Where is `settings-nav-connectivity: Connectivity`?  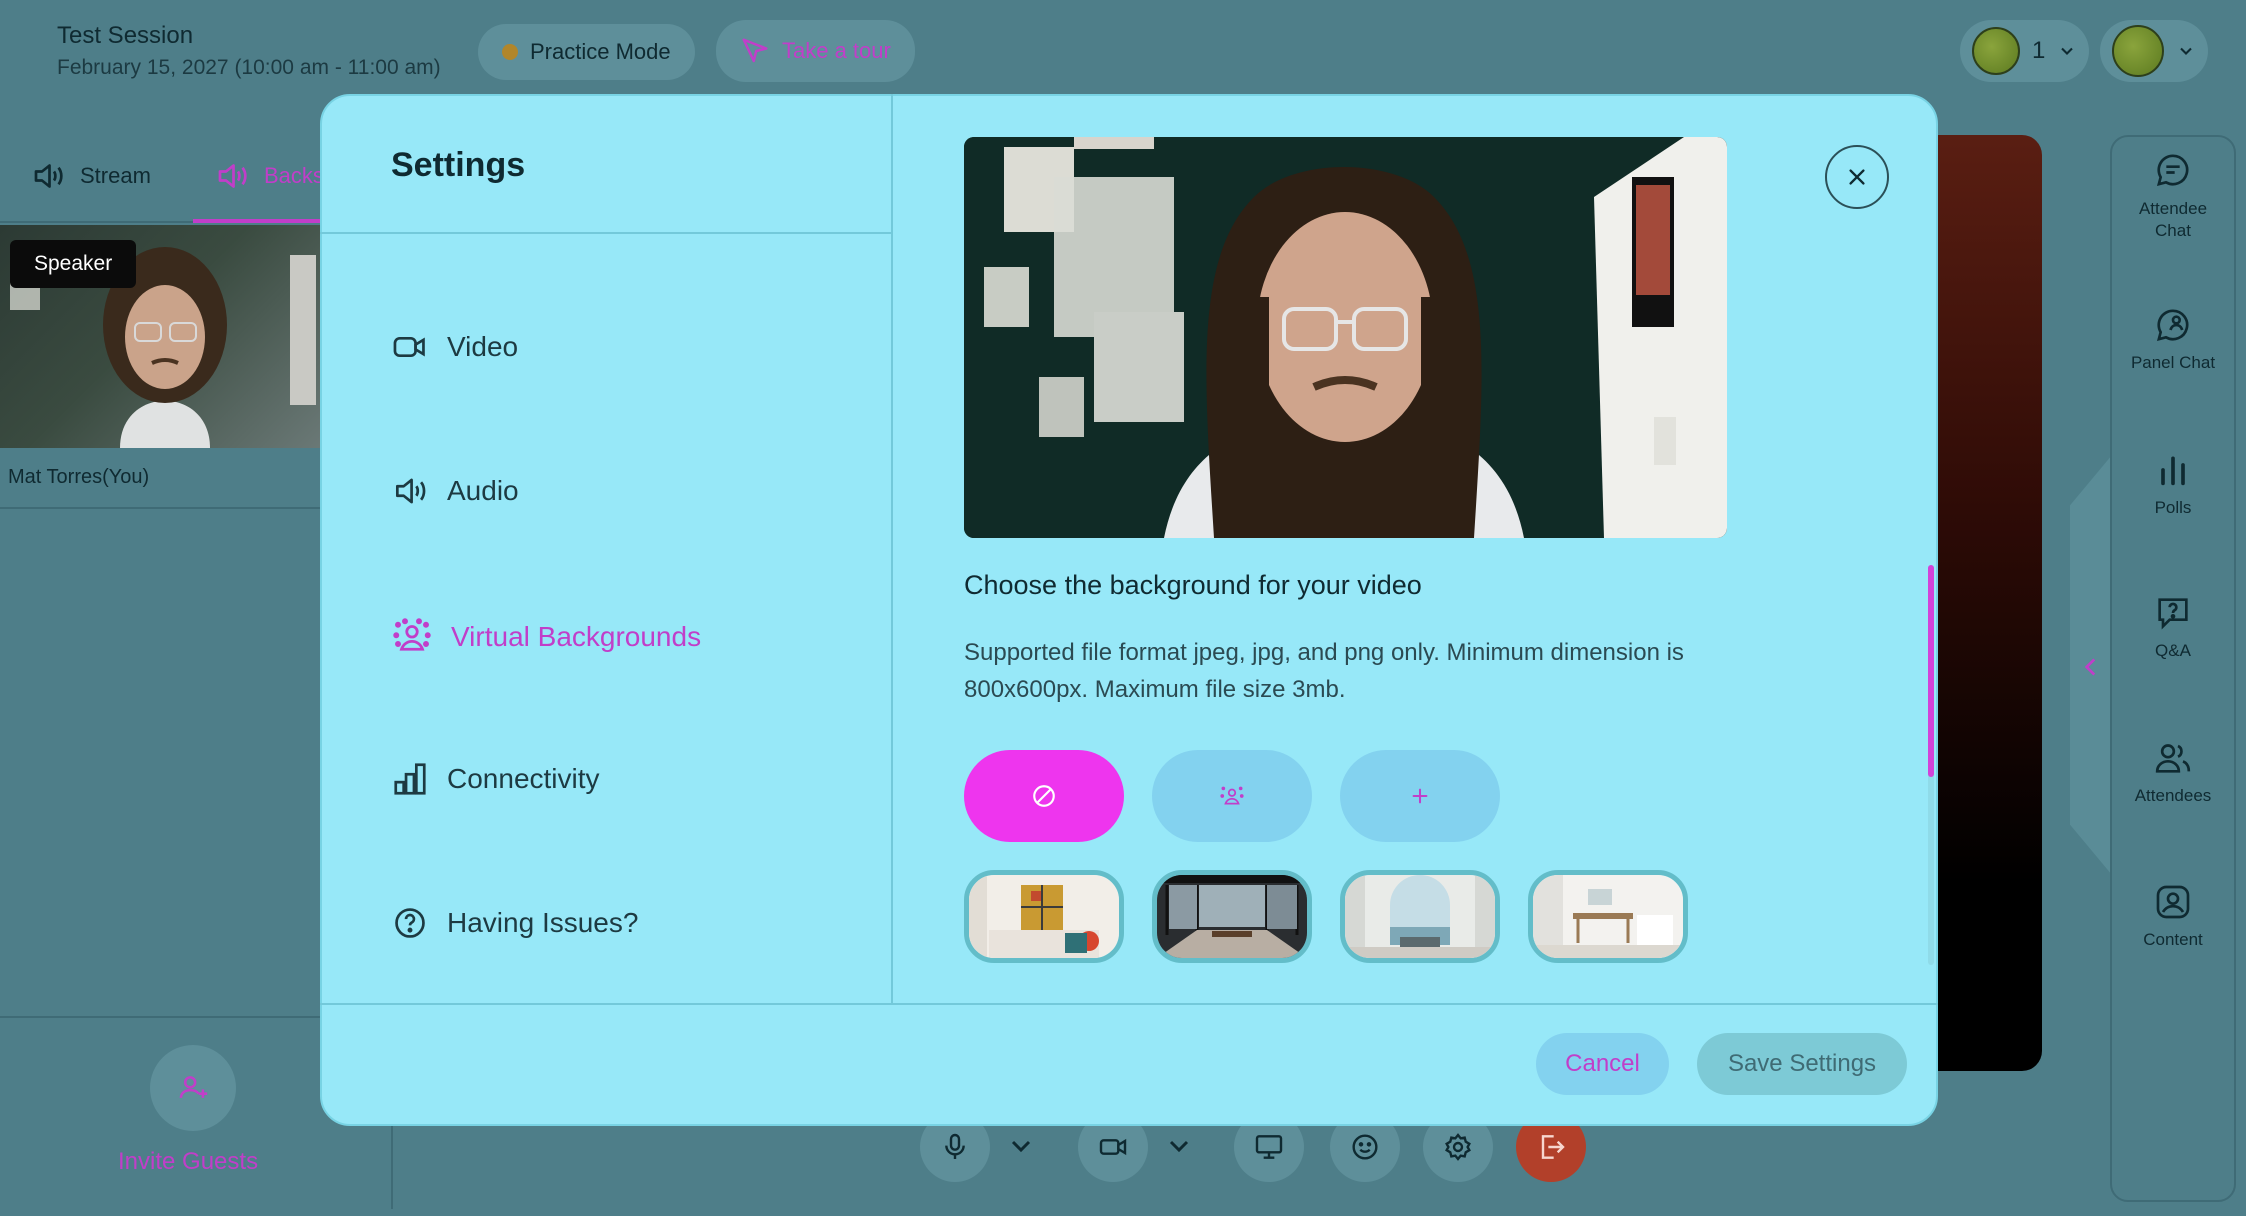 settings-nav-connectivity: Connectivity is located at coordinates (495, 779).